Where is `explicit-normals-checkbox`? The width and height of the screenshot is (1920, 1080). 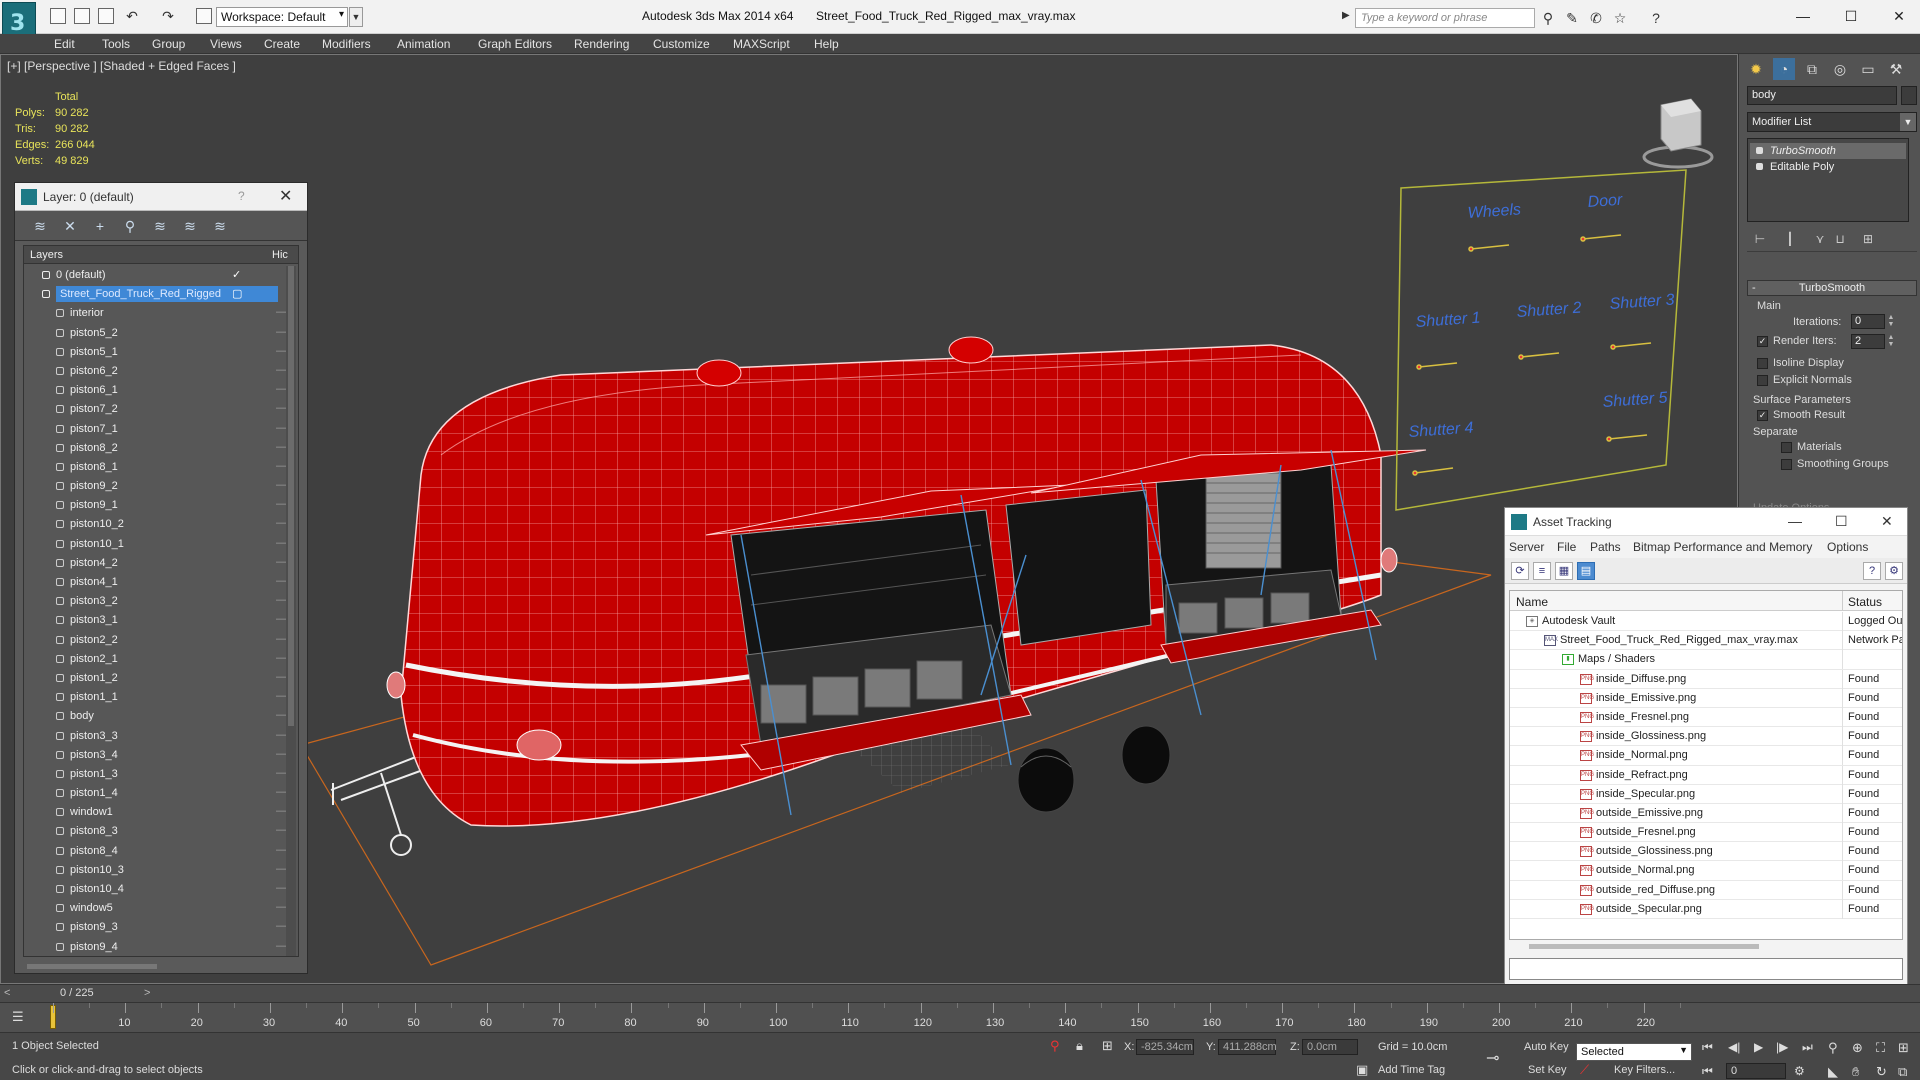 explicit-normals-checkbox is located at coordinates (1762, 380).